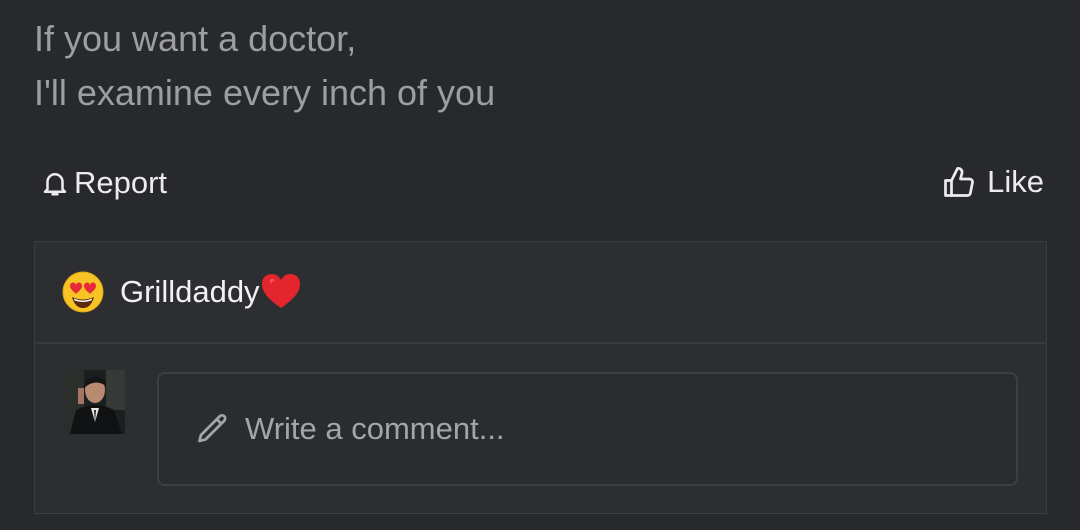 This screenshot has height=530, width=1080. What do you see at coordinates (55, 183) in the screenshot?
I see `bell-icon` at bounding box center [55, 183].